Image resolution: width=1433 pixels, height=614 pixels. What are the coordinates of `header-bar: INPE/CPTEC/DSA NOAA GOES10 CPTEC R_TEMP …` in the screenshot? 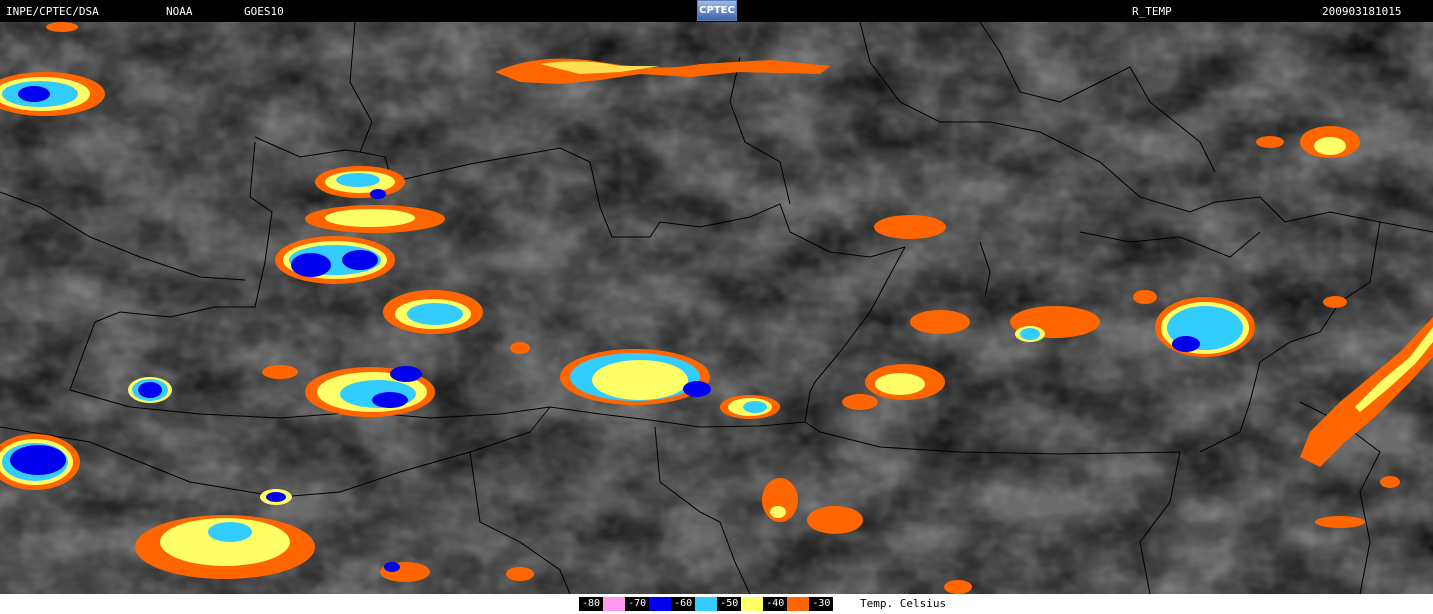 It's located at (716, 11).